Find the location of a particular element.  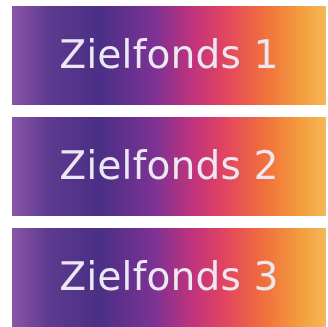

fund-button-label: Zielfonds 2 is located at coordinates (169, 166).